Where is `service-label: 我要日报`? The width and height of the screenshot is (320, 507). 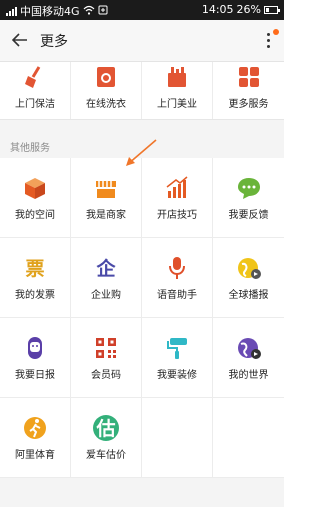 service-label: 我要日报 is located at coordinates (35, 375).